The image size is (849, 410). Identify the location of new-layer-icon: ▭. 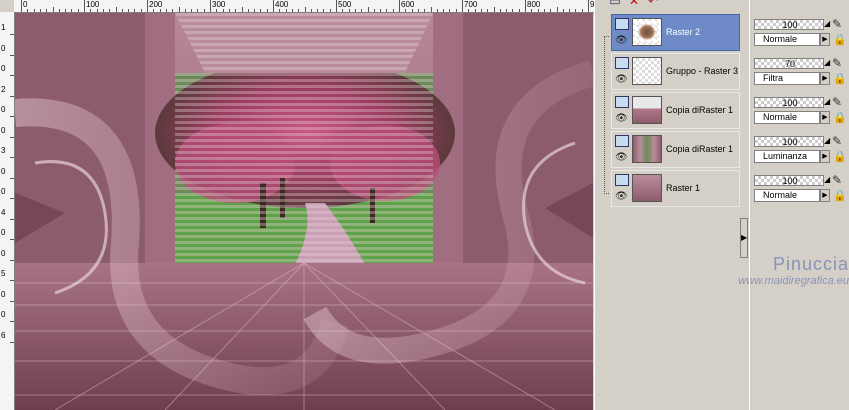
(615, 4).